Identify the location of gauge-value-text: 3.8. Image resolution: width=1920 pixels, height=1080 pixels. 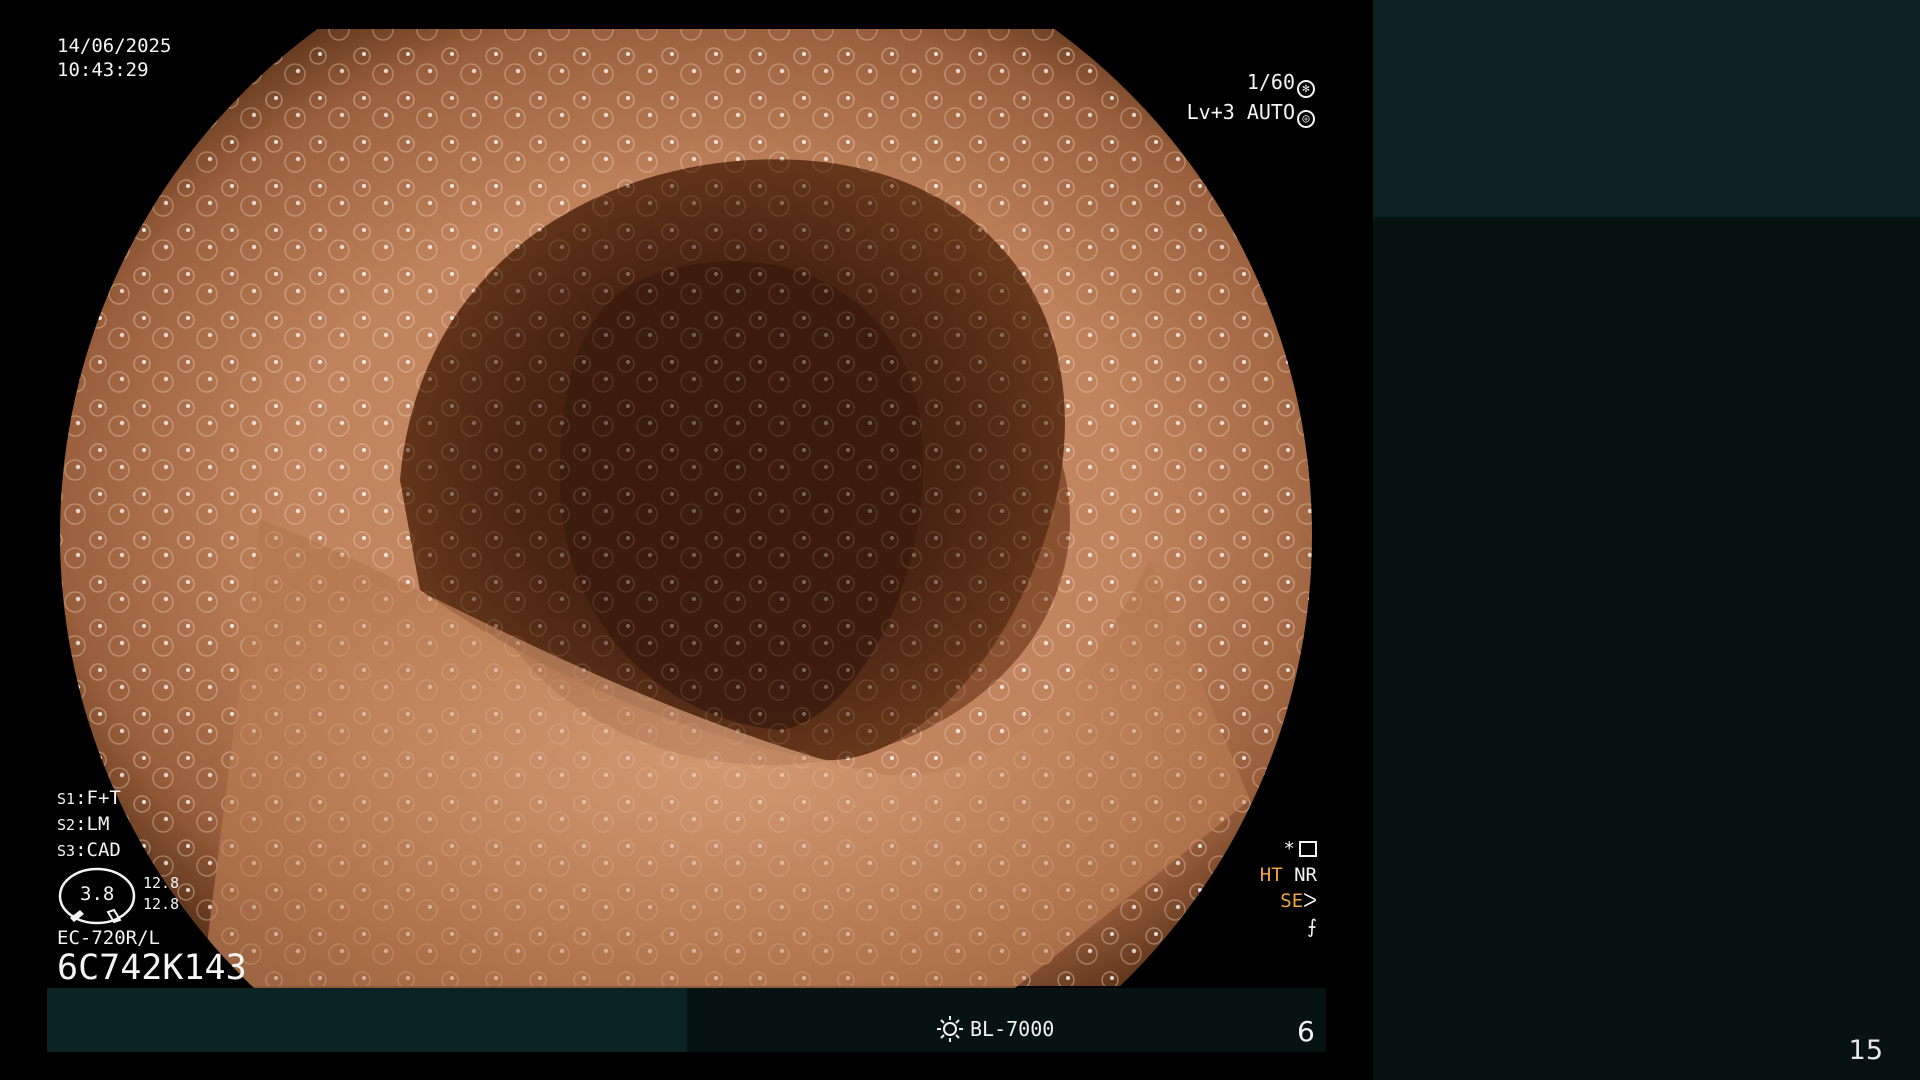
(97, 894).